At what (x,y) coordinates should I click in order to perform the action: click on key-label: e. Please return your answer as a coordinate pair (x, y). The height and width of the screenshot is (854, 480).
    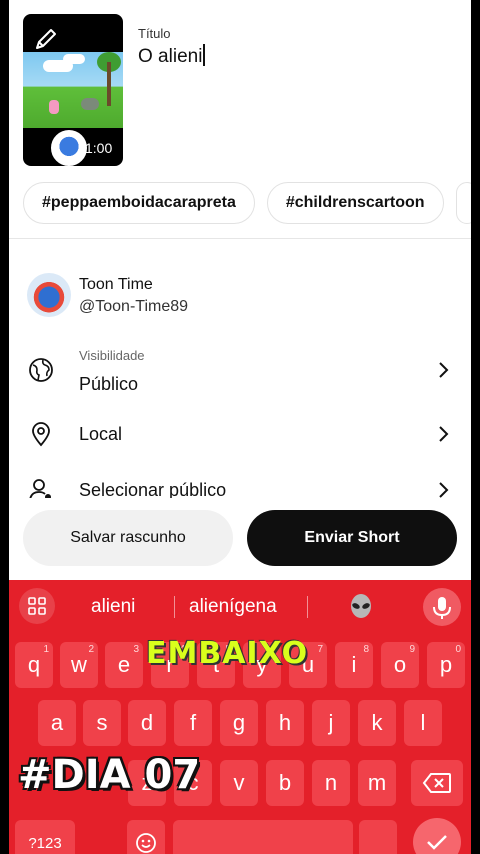
    Looking at the image, I should click on (124, 664).